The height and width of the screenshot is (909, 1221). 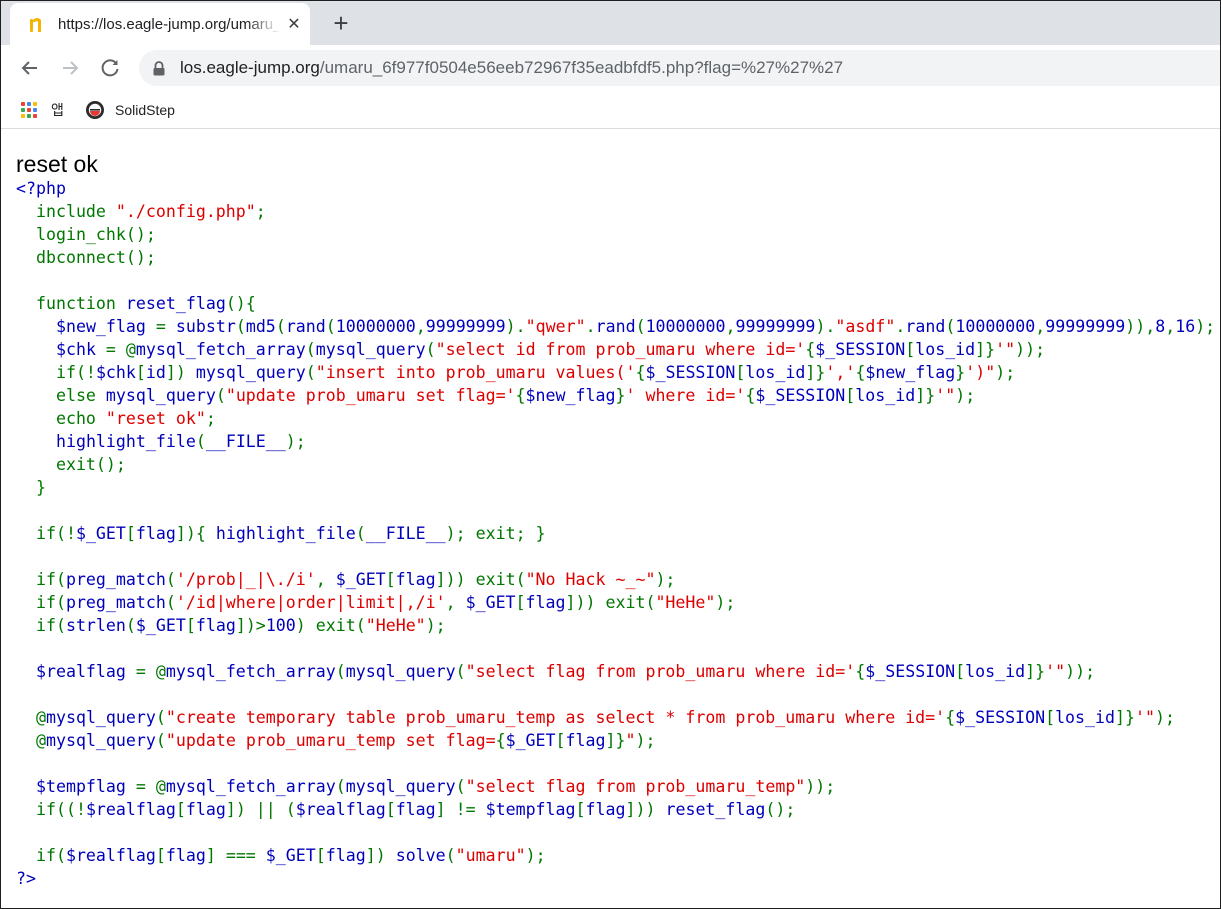 What do you see at coordinates (405, 533) in the screenshot?
I see `code-token: __FILE__` at bounding box center [405, 533].